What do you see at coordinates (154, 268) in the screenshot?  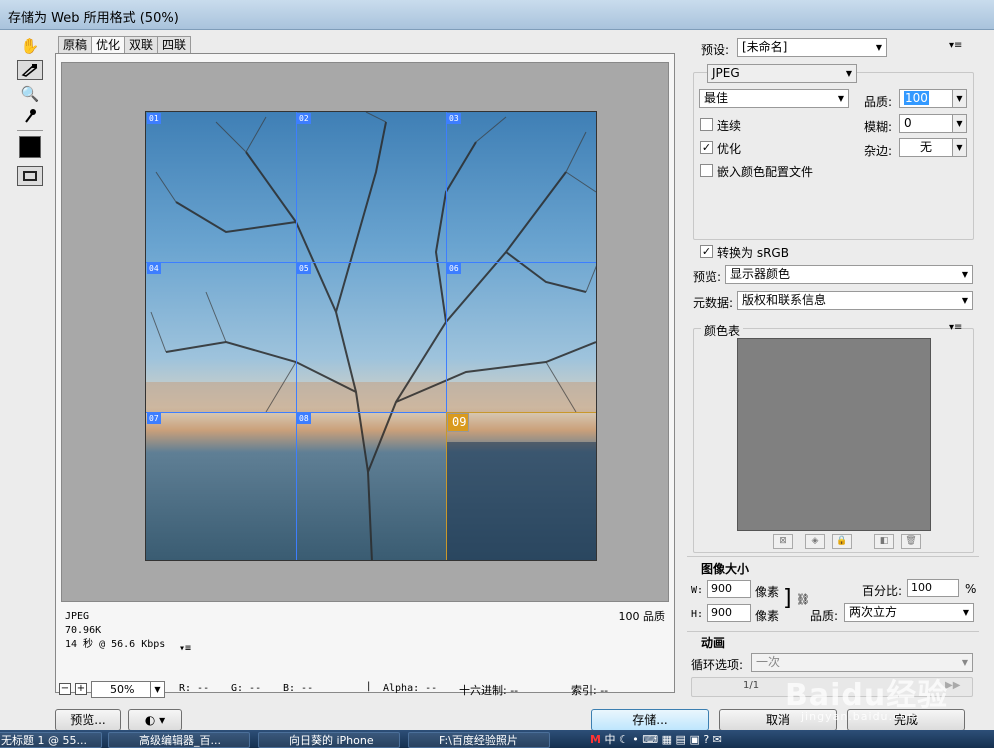 I see `slice-label: 04` at bounding box center [154, 268].